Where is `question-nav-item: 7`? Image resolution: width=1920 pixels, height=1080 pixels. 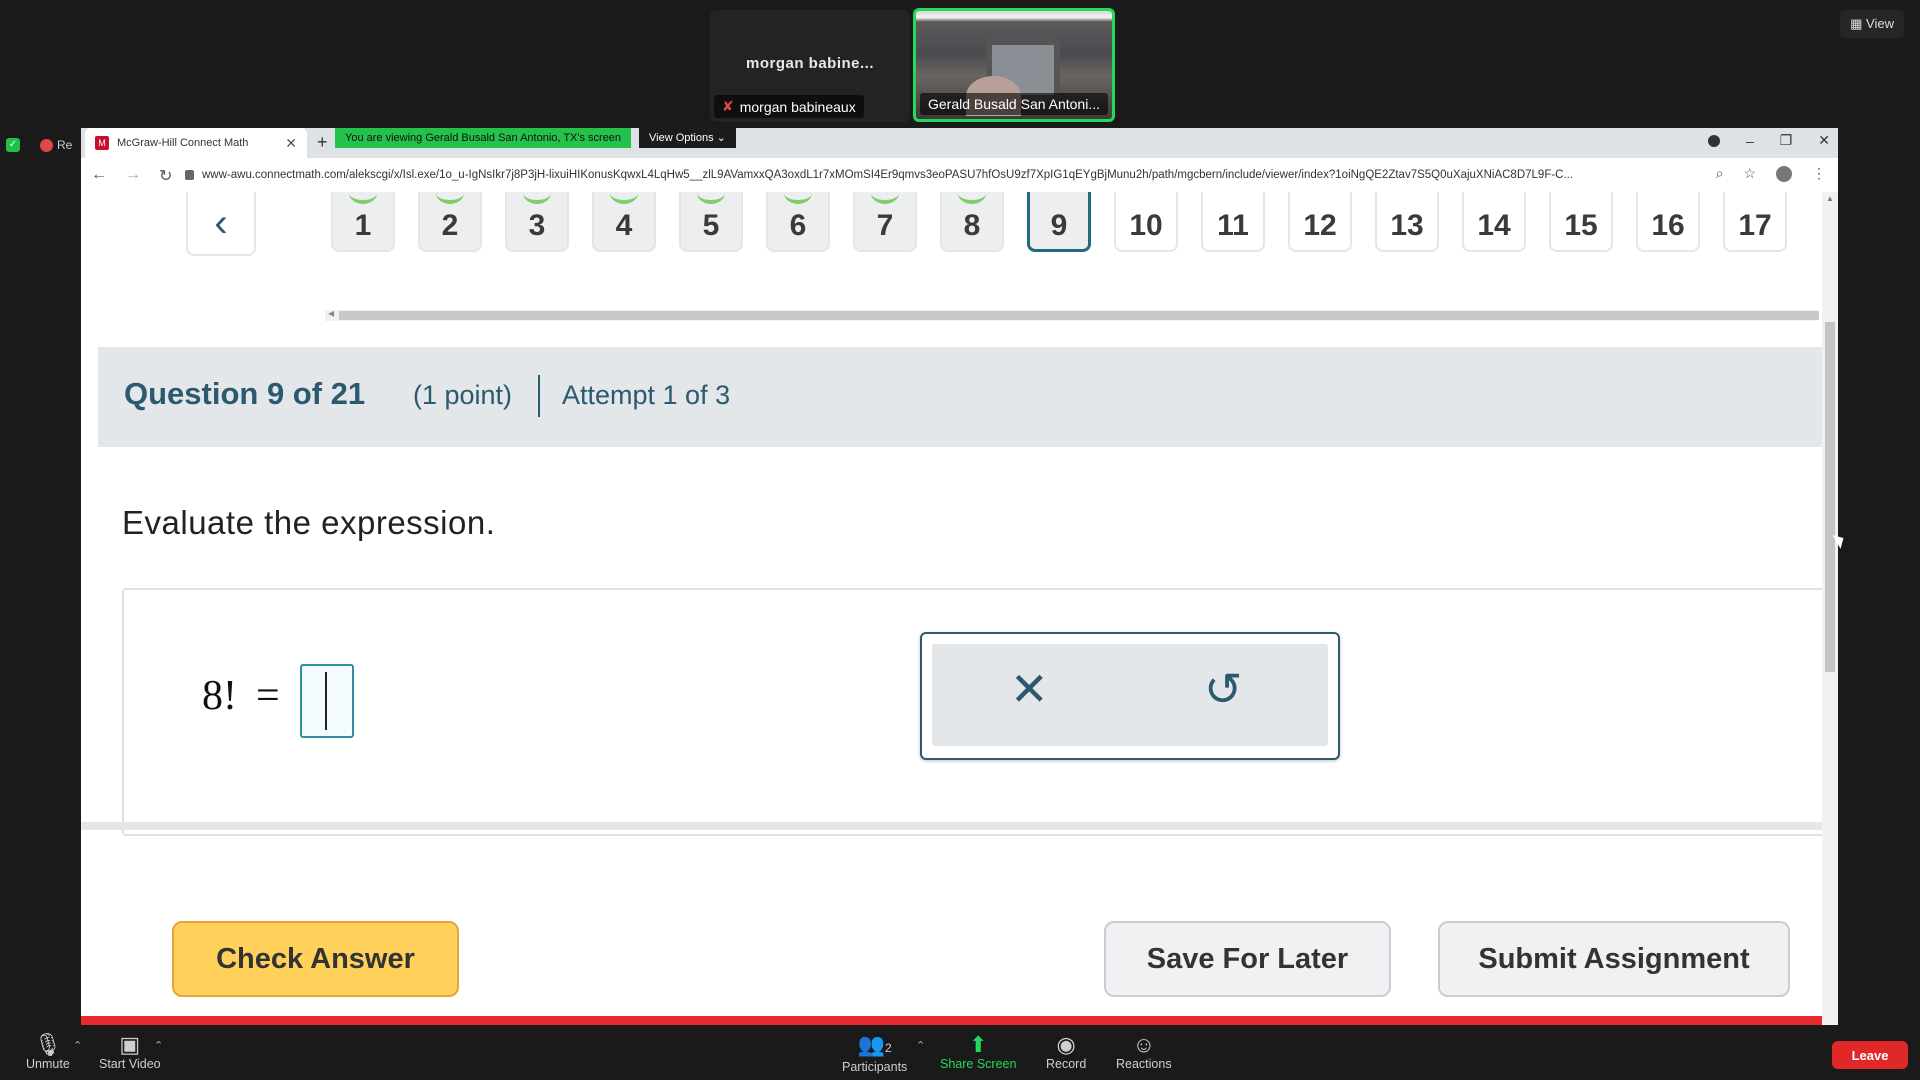
question-nav-item: 7 is located at coordinates (885, 222).